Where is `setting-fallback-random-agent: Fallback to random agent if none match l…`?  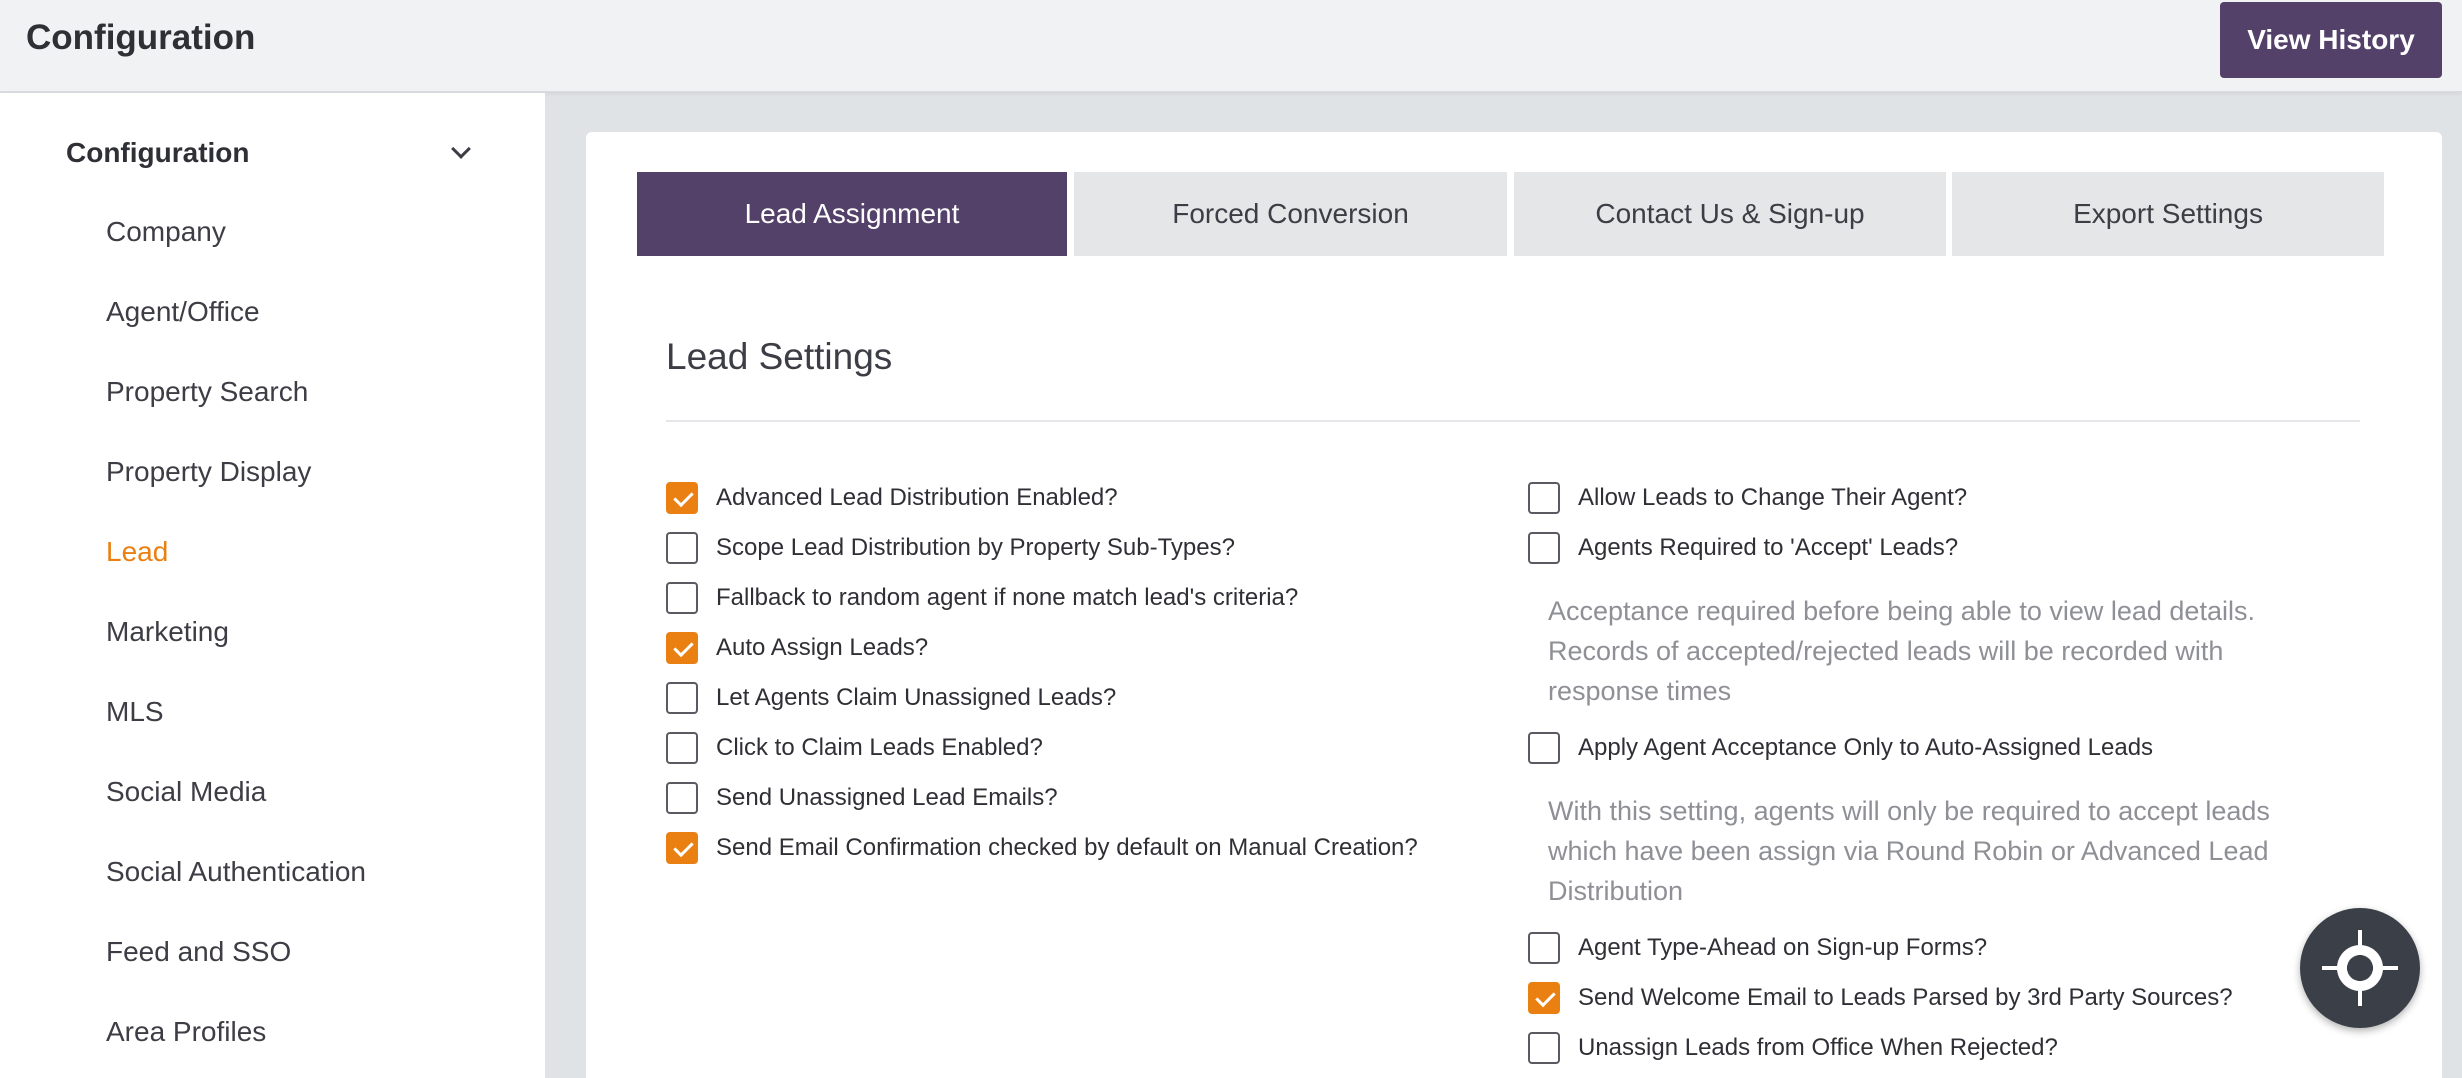
setting-fallback-random-agent: Fallback to random agent if none match l… is located at coordinates (982, 598).